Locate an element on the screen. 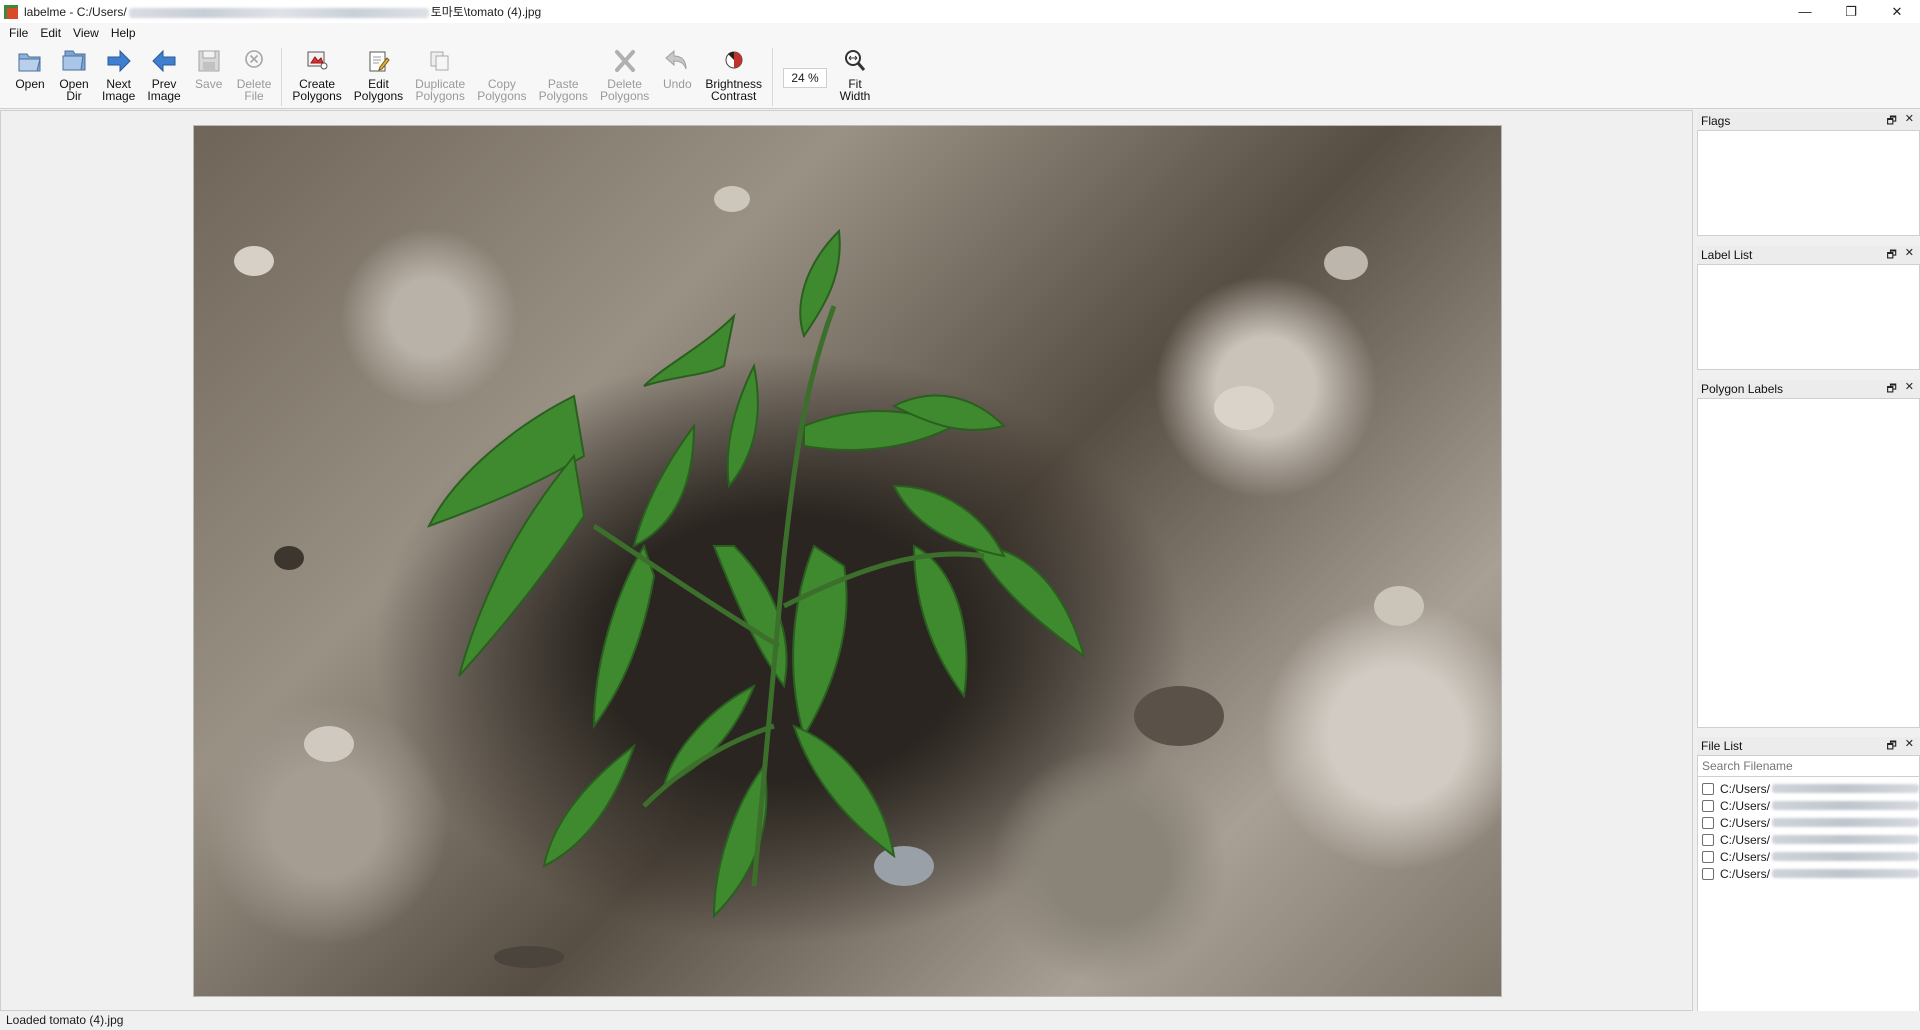 The width and height of the screenshot is (1920, 1030). arrow-right-icon is located at coordinates (119, 61).